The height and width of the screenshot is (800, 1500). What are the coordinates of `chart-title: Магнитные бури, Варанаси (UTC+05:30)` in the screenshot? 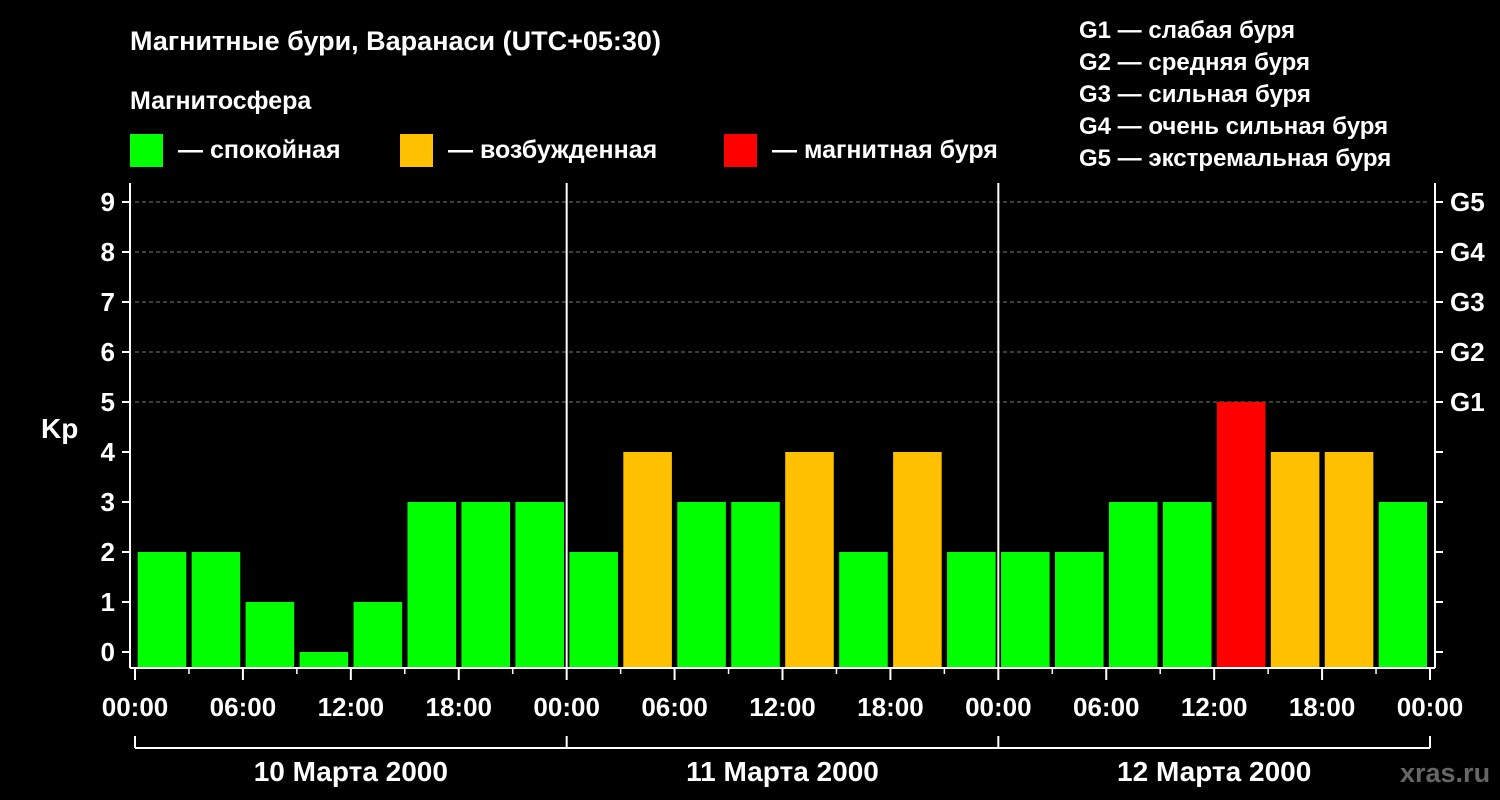 It's located at (395, 41).